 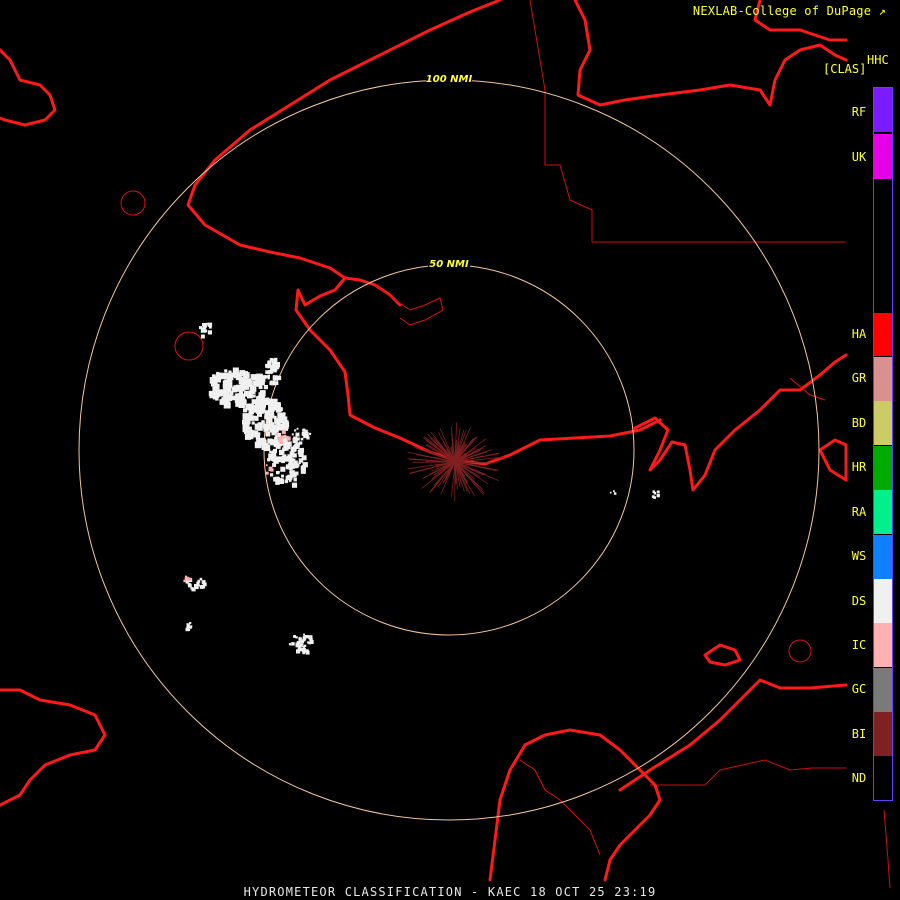 I want to click on legend-label-gr: GR, so click(x=859, y=378).